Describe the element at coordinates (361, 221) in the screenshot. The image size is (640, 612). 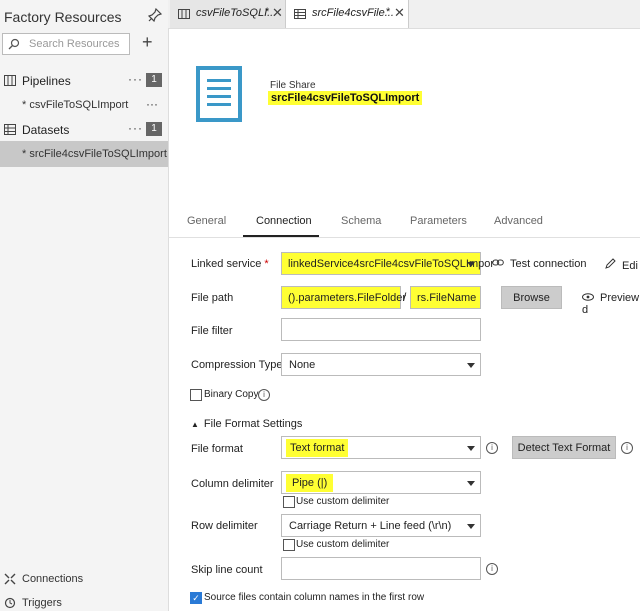
I see `tab-schema: Schema` at that location.